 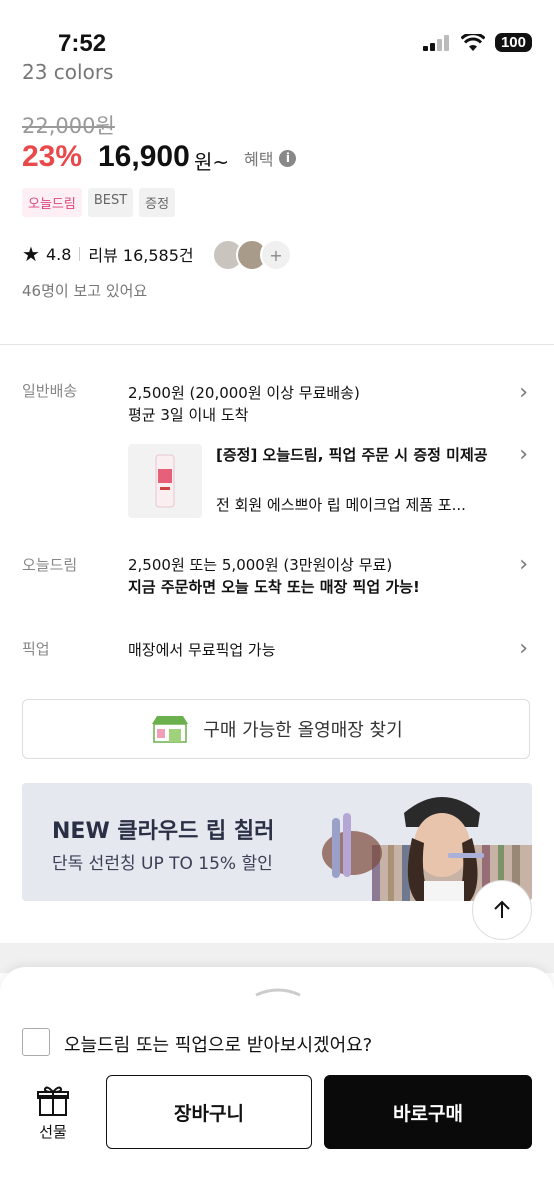 What do you see at coordinates (361, 455) in the screenshot?
I see `gift-title: [증정] 오늘드림, 픽업 주문 시 증정 미제공` at bounding box center [361, 455].